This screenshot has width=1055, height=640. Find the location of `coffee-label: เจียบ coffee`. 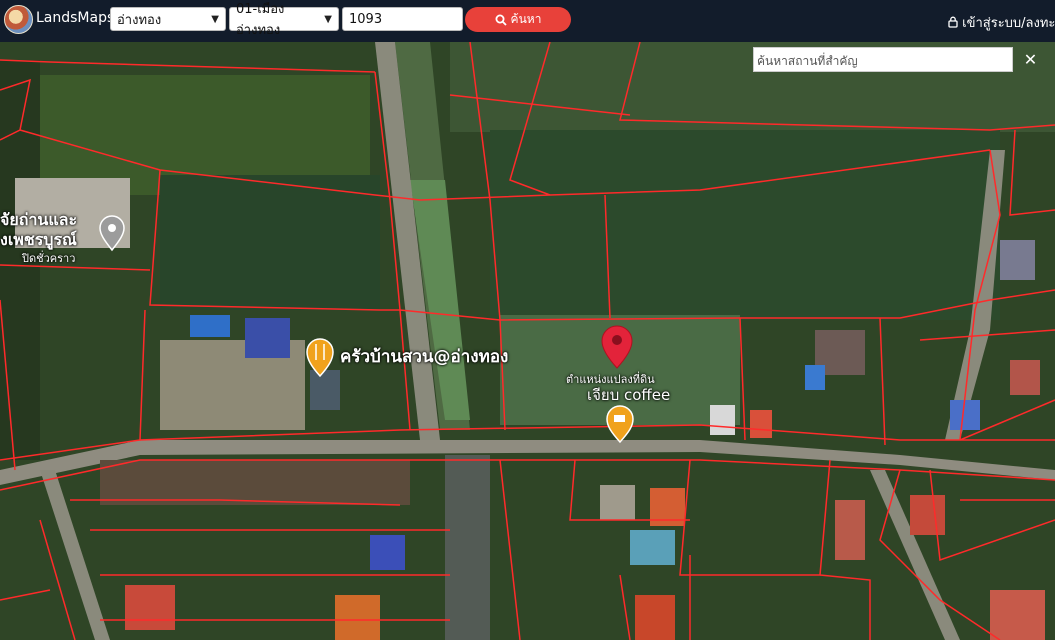

coffee-label: เจียบ coffee is located at coordinates (628, 395).